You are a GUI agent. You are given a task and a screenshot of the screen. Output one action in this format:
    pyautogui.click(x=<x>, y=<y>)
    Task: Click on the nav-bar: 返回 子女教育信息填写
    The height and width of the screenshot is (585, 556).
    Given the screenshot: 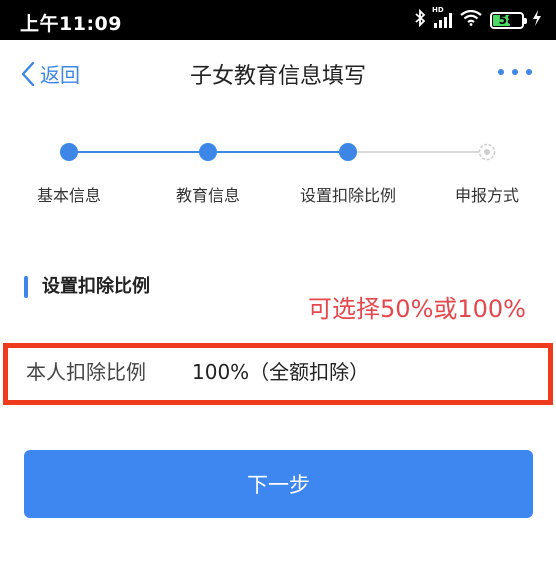 What is the action you would take?
    pyautogui.click(x=278, y=73)
    